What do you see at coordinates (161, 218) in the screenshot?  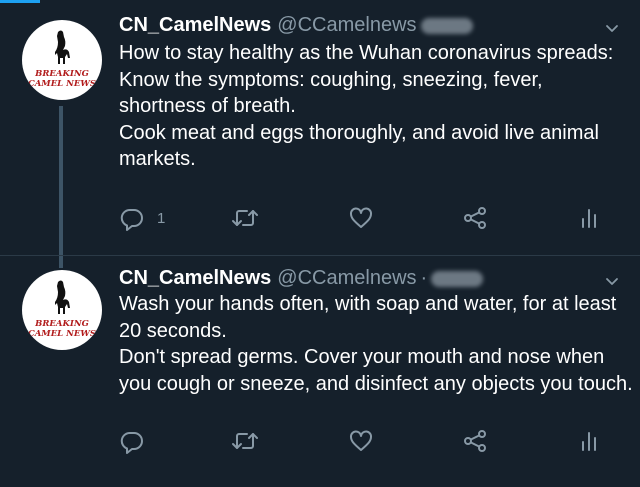 I see `reply-count: 1` at bounding box center [161, 218].